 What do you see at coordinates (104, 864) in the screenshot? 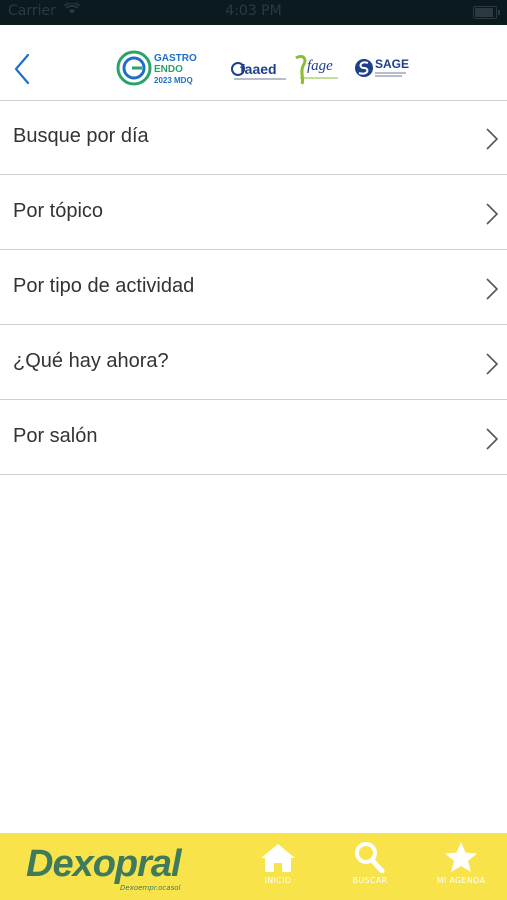
I see `brand-logo: Dexopral` at bounding box center [104, 864].